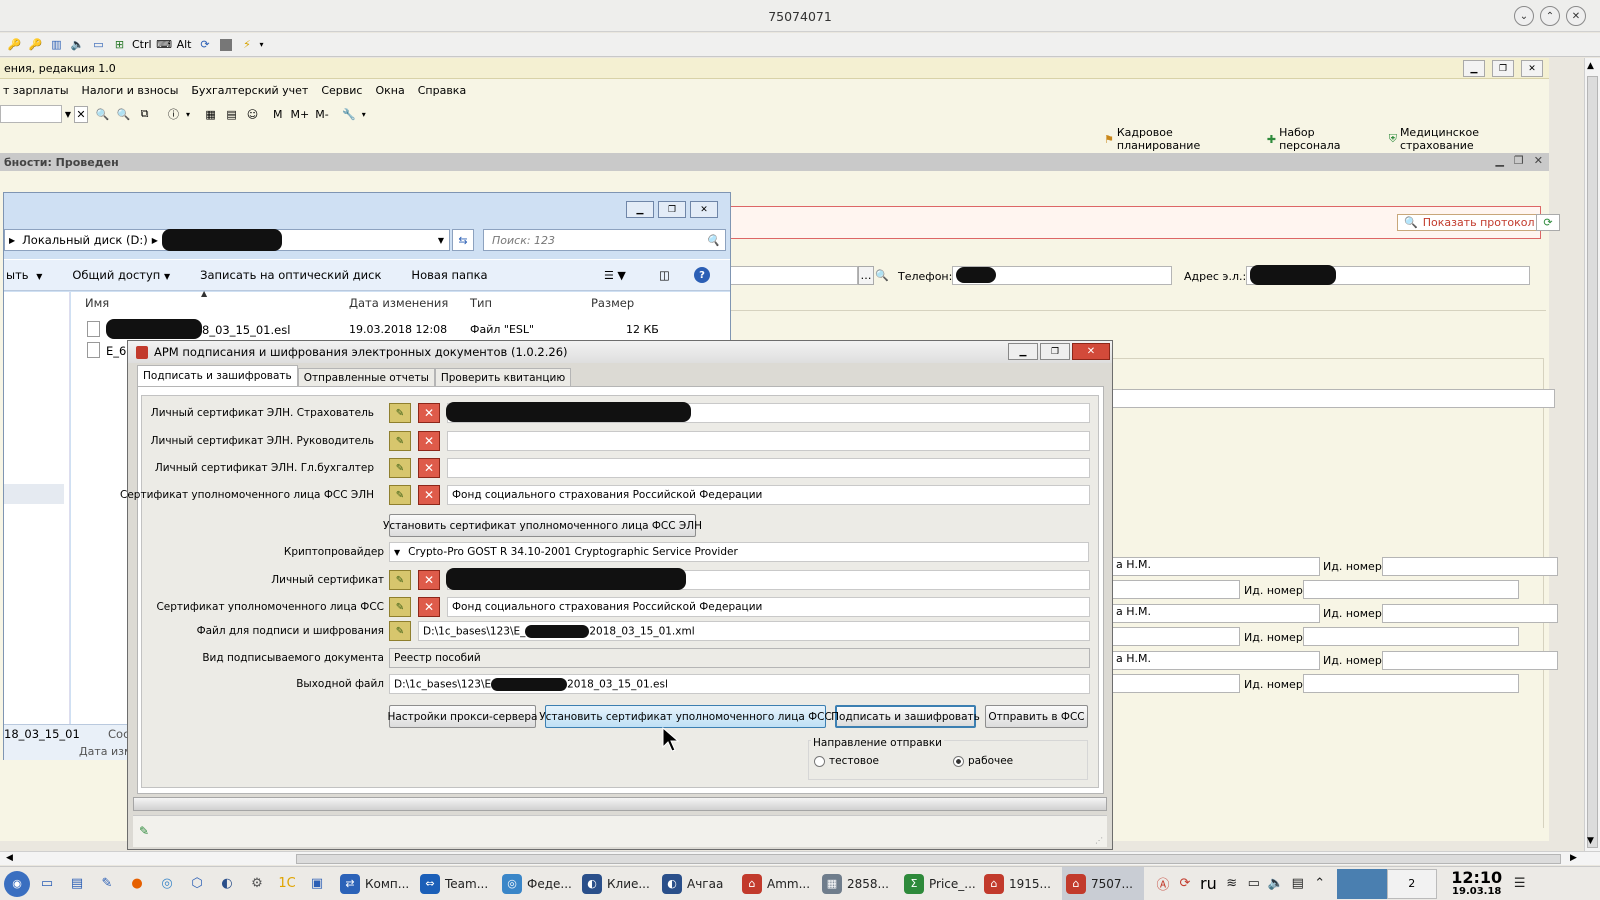  I want to click on users-icon: ☺, so click(252, 114).